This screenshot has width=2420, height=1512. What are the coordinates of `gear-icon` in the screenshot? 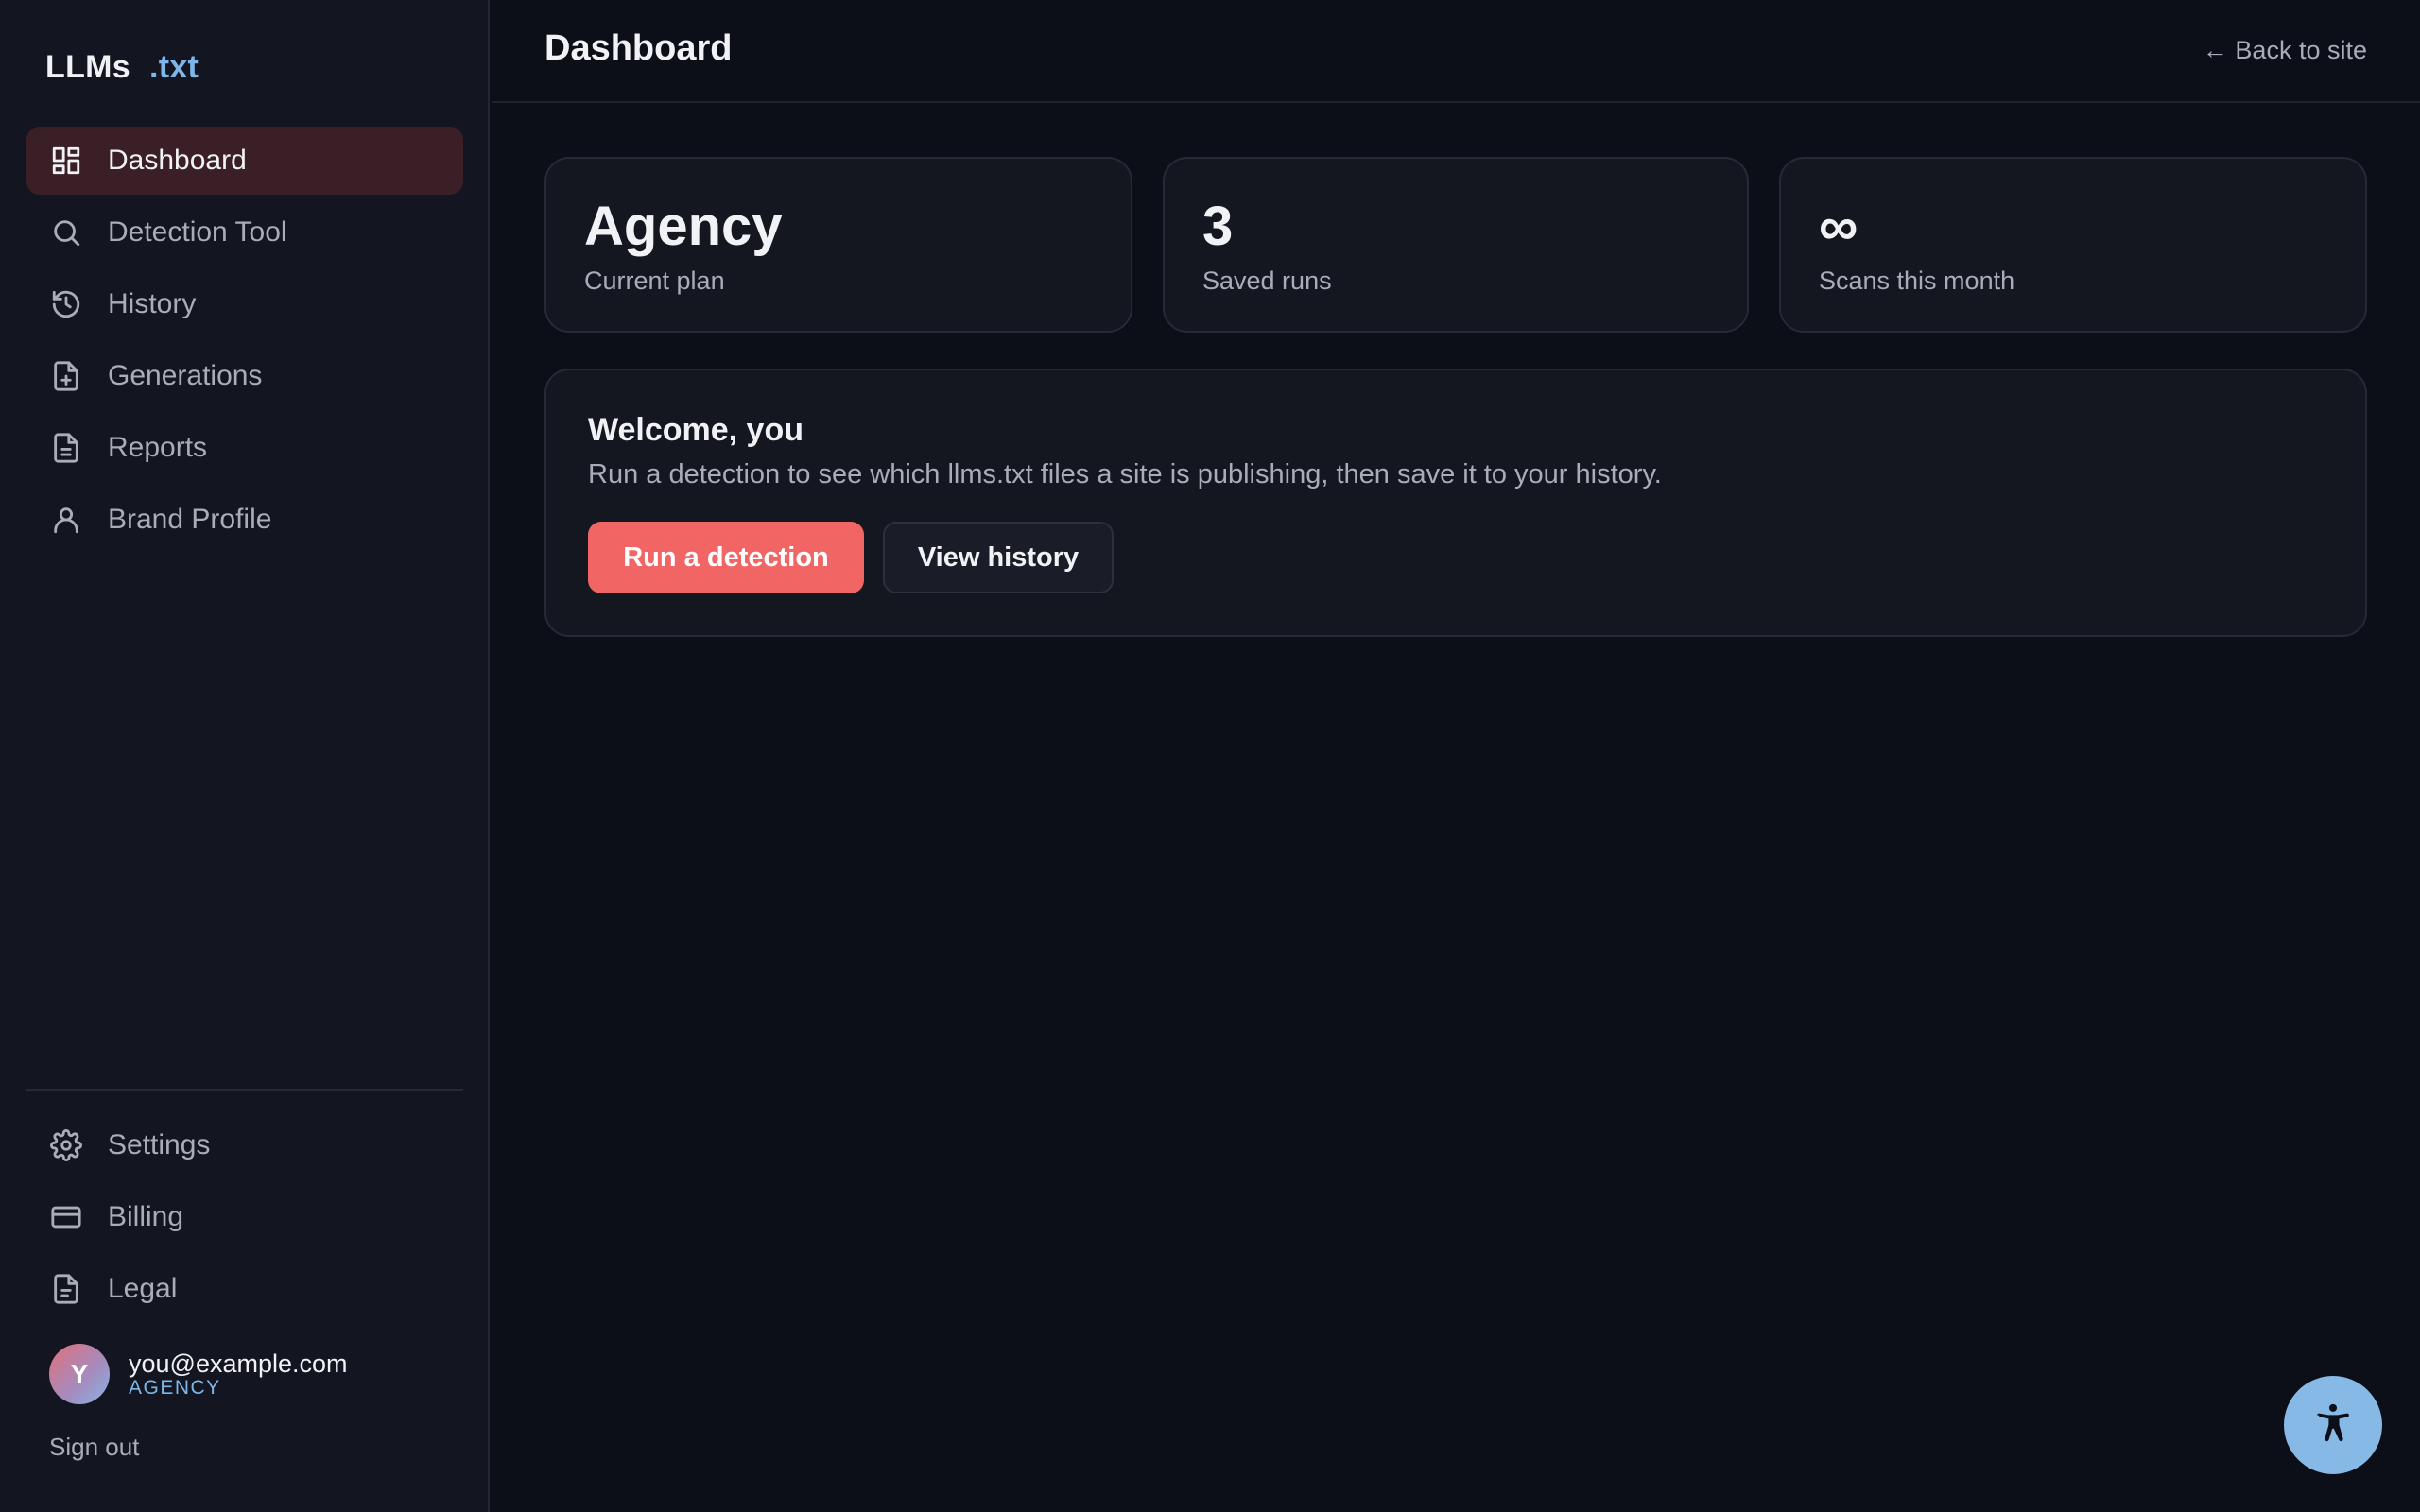 It's located at (66, 1145).